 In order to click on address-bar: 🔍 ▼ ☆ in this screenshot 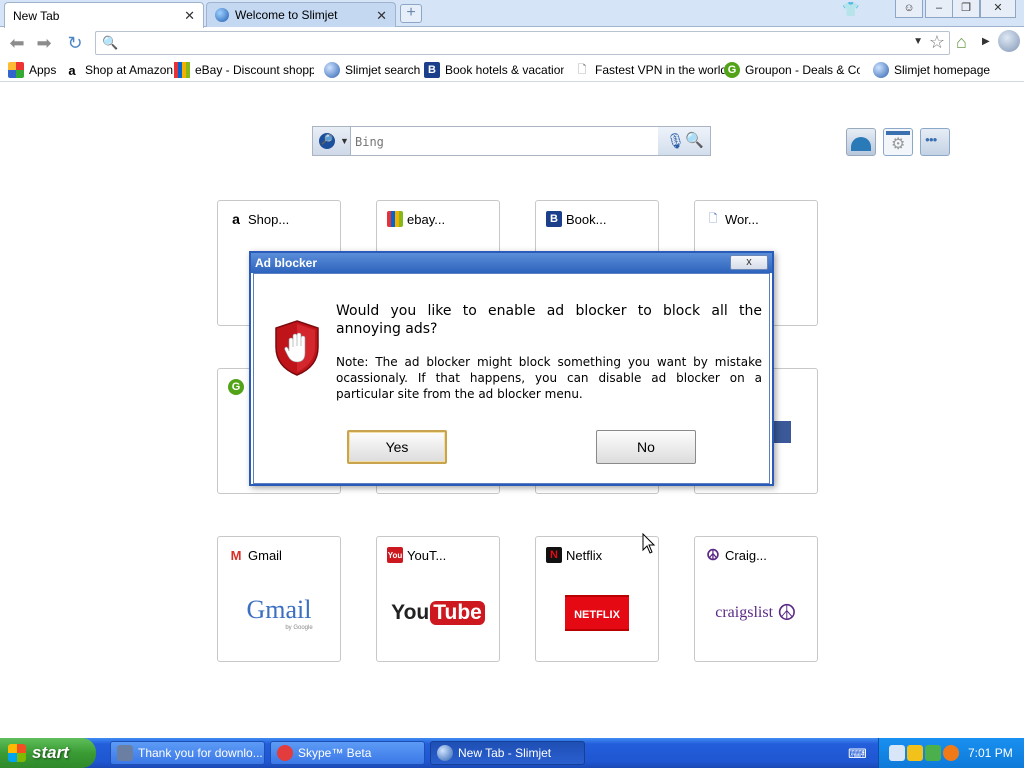, I will do `click(522, 43)`.